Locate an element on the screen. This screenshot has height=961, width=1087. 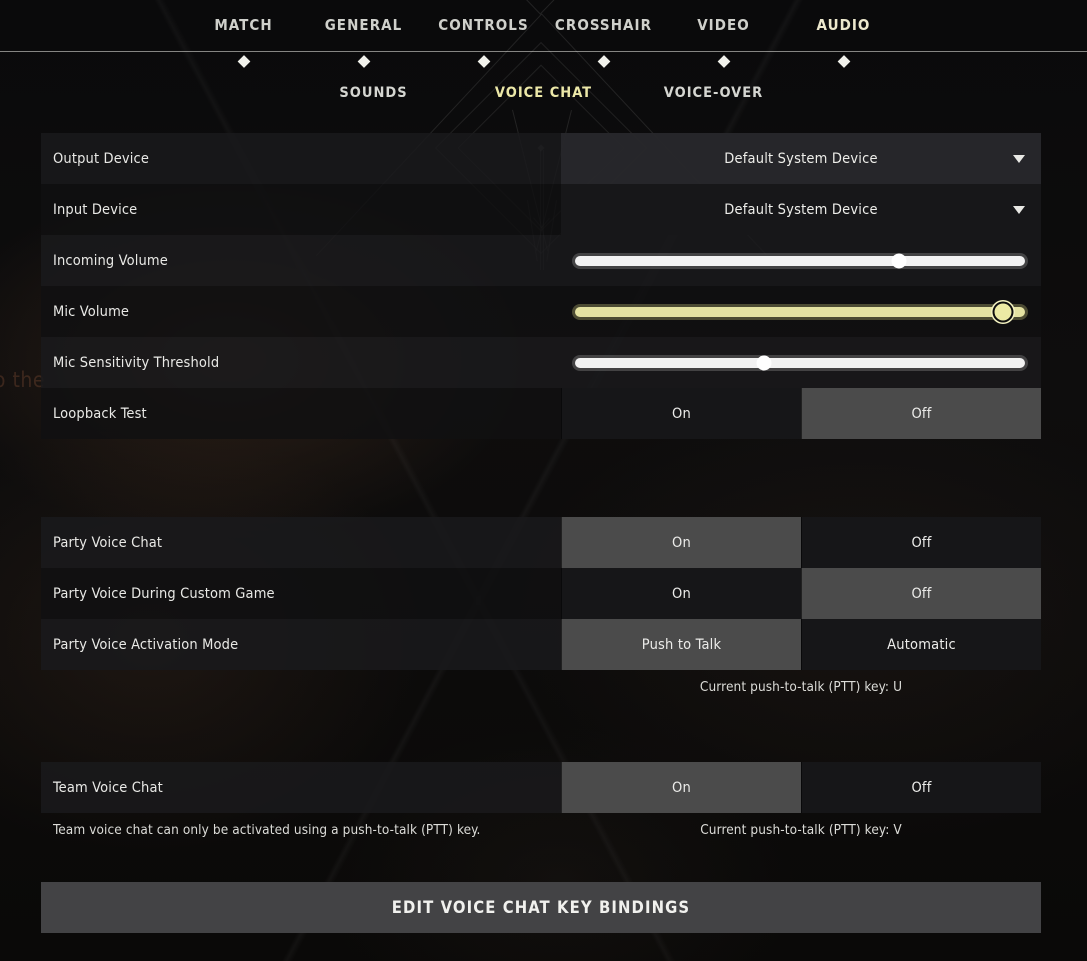
party-voice-custom-game-option-off: Off is located at coordinates (921, 593).